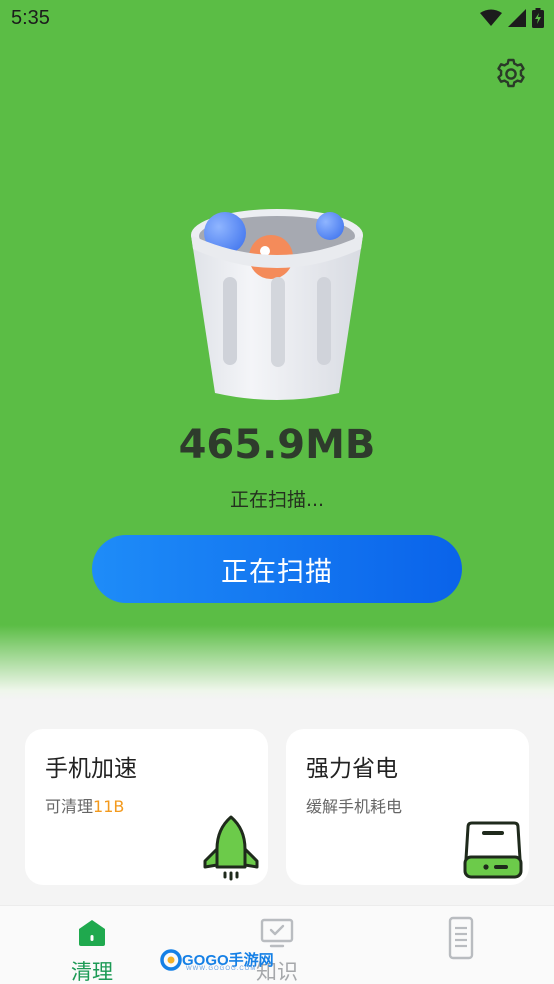  Describe the element at coordinates (221, 969) in the screenshot. I see `watermark-sub: WWW.GOGOG.COM` at that location.